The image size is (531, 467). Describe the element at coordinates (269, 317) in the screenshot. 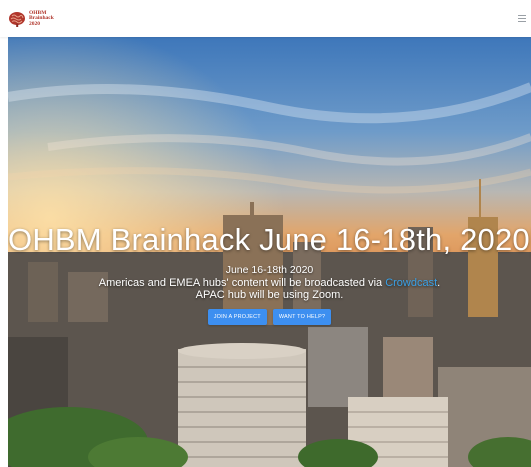

I see `cta-buttons: JOIN A PROJECT WANT TO HELP?` at that location.